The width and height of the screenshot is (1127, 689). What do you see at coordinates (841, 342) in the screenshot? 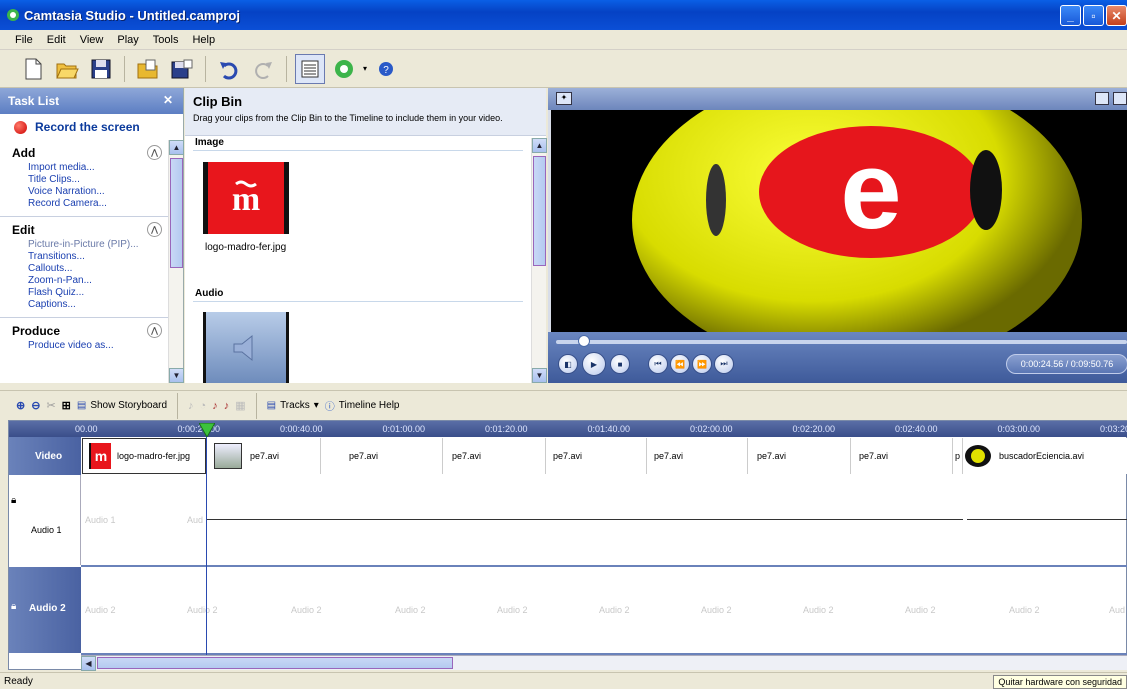
I see `seek-bar` at bounding box center [841, 342].